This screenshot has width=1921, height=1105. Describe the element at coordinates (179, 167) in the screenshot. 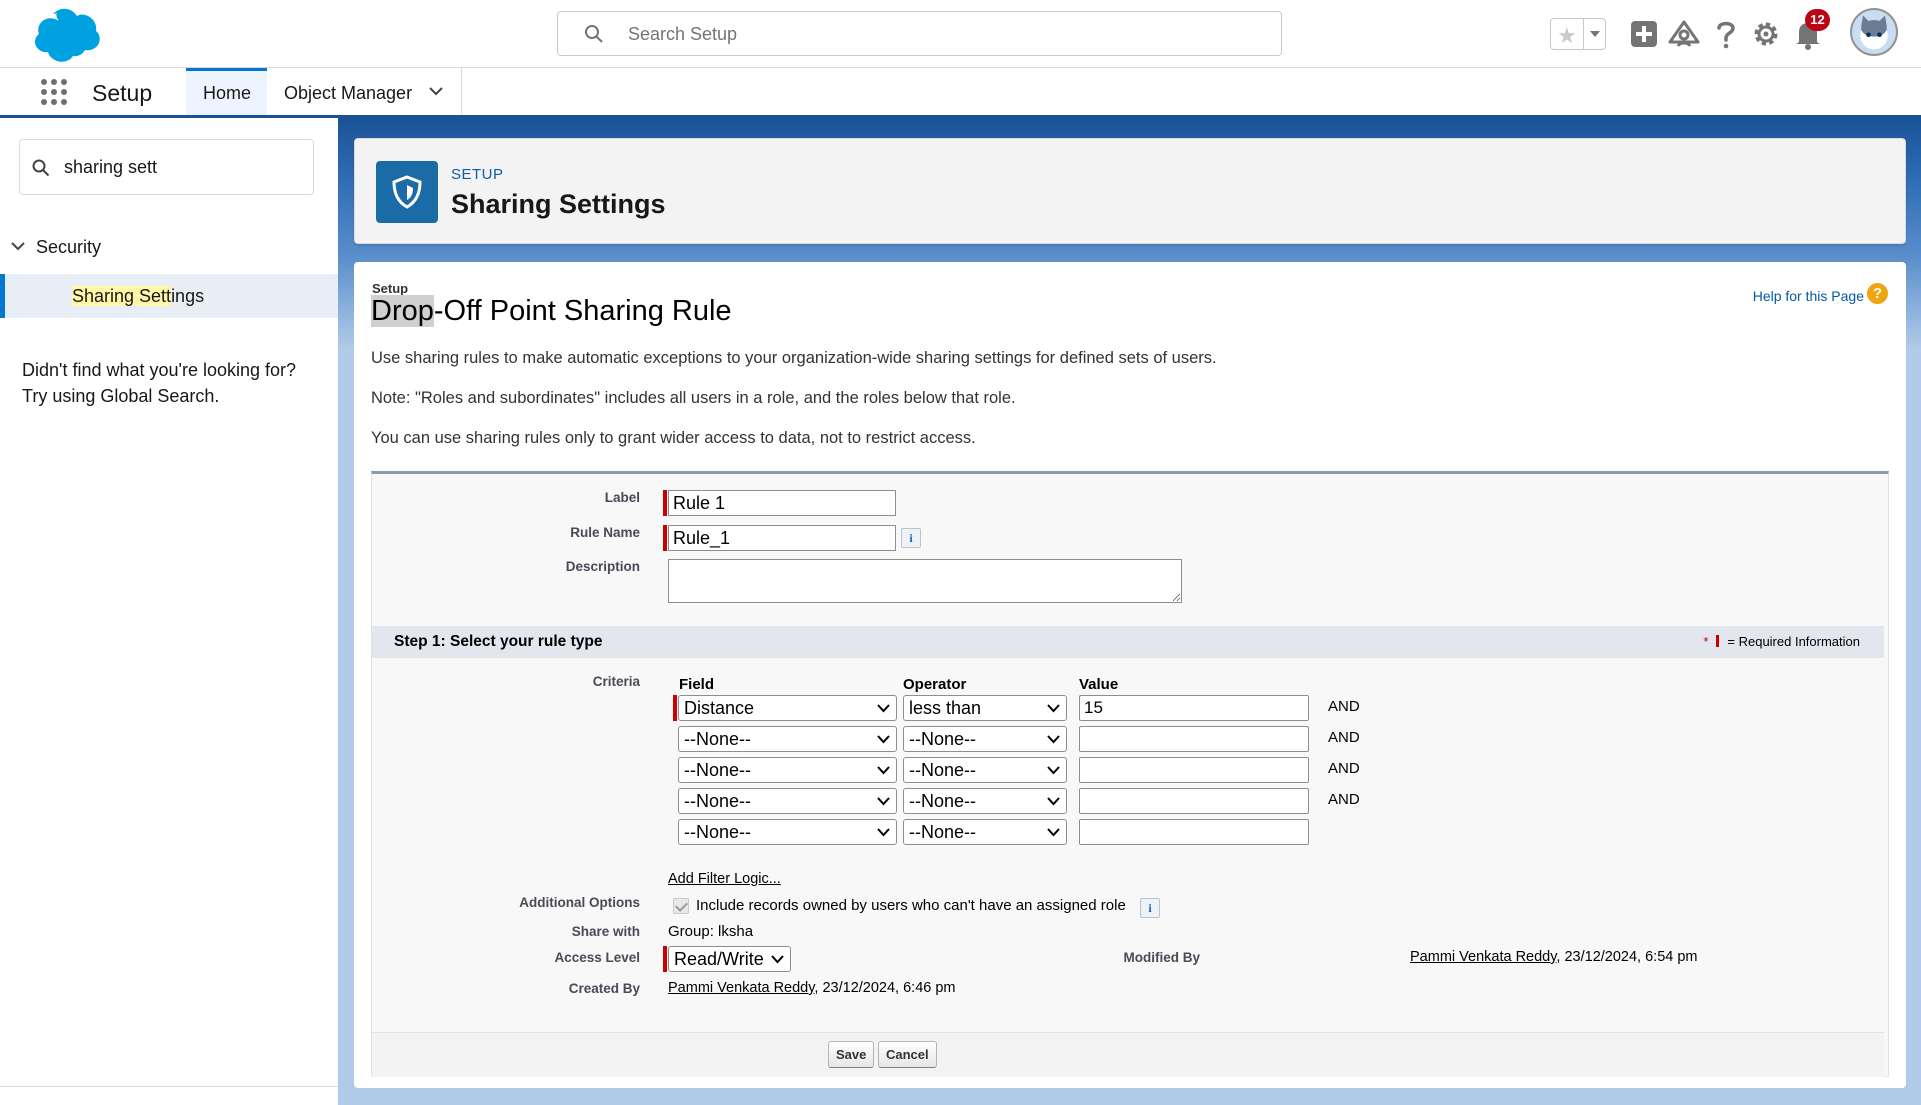

I see `quick-find-input` at that location.